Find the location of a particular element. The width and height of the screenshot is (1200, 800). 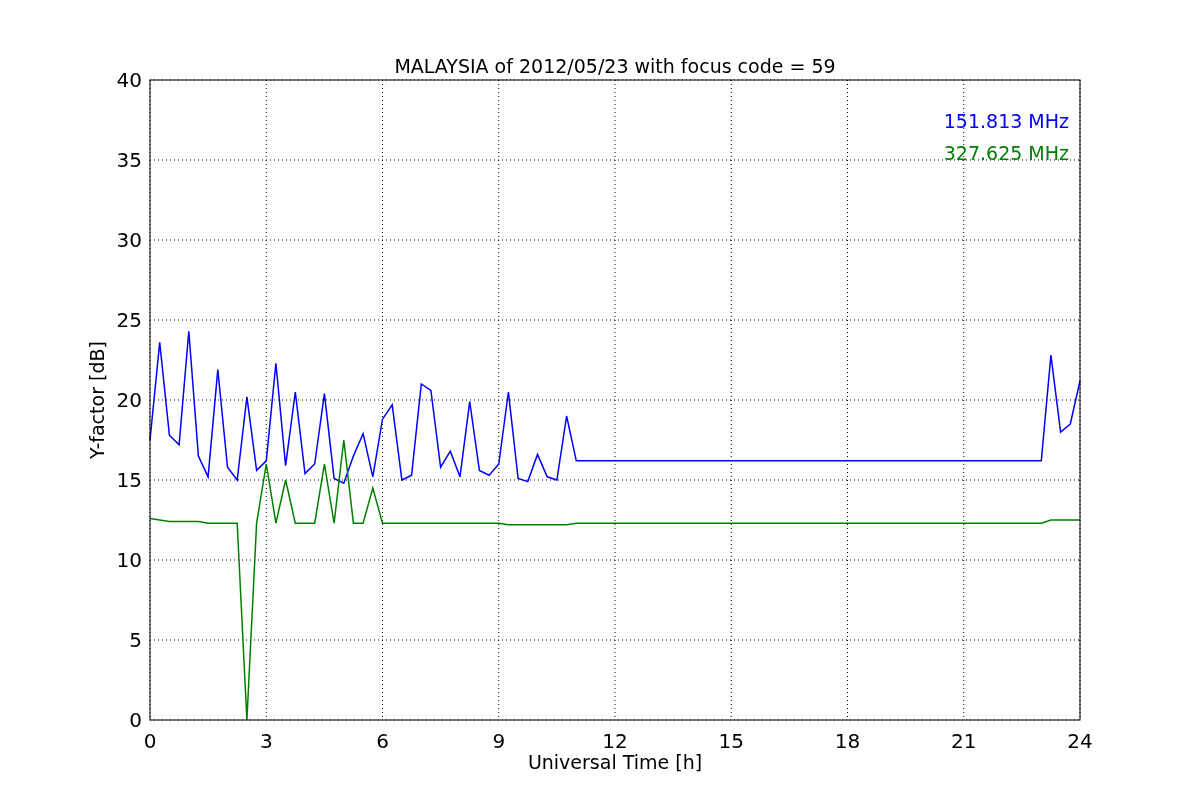

tick-label: 20 is located at coordinates (129, 400).